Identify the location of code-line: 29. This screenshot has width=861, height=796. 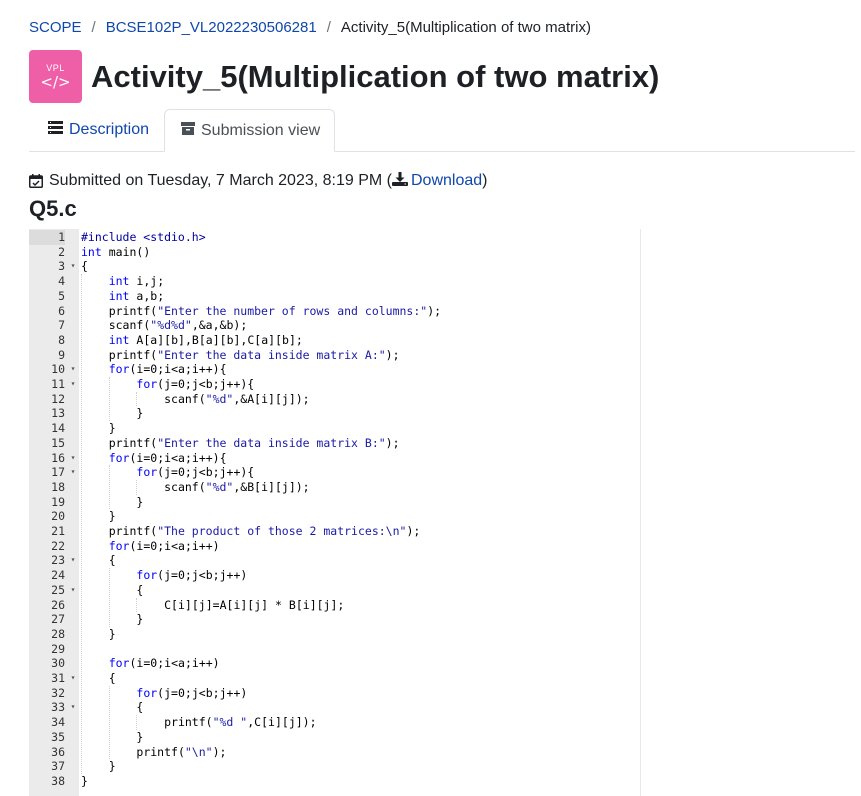
(335, 649).